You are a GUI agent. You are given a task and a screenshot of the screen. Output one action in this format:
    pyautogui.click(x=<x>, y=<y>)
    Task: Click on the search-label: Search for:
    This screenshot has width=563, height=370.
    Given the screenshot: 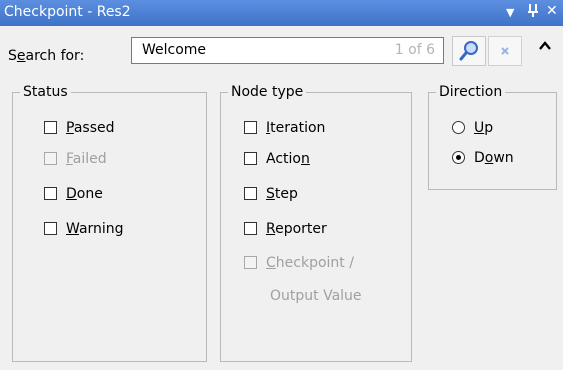 What is the action you would take?
    pyautogui.click(x=46, y=56)
    